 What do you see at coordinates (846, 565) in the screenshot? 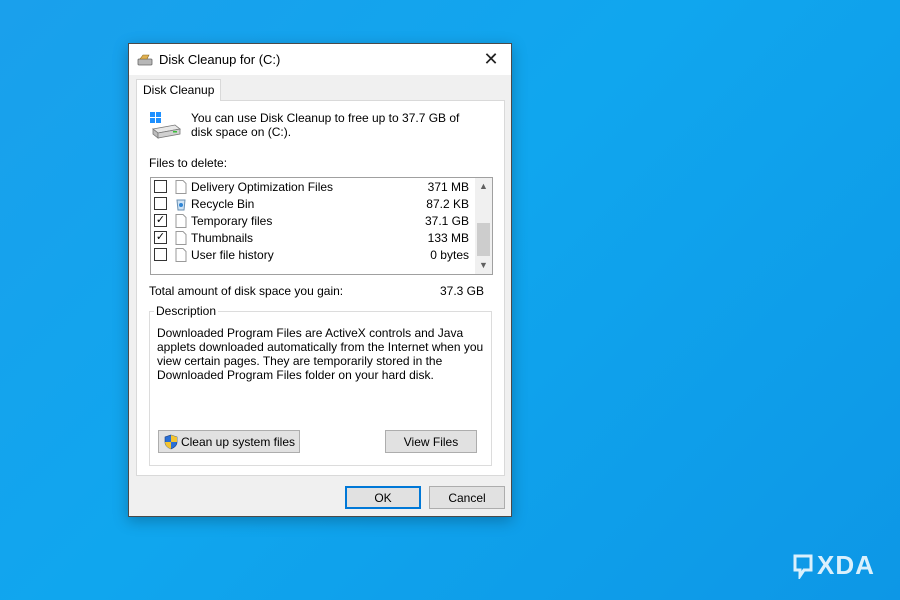
I see `xda-watermark-text: XDA` at bounding box center [846, 565].